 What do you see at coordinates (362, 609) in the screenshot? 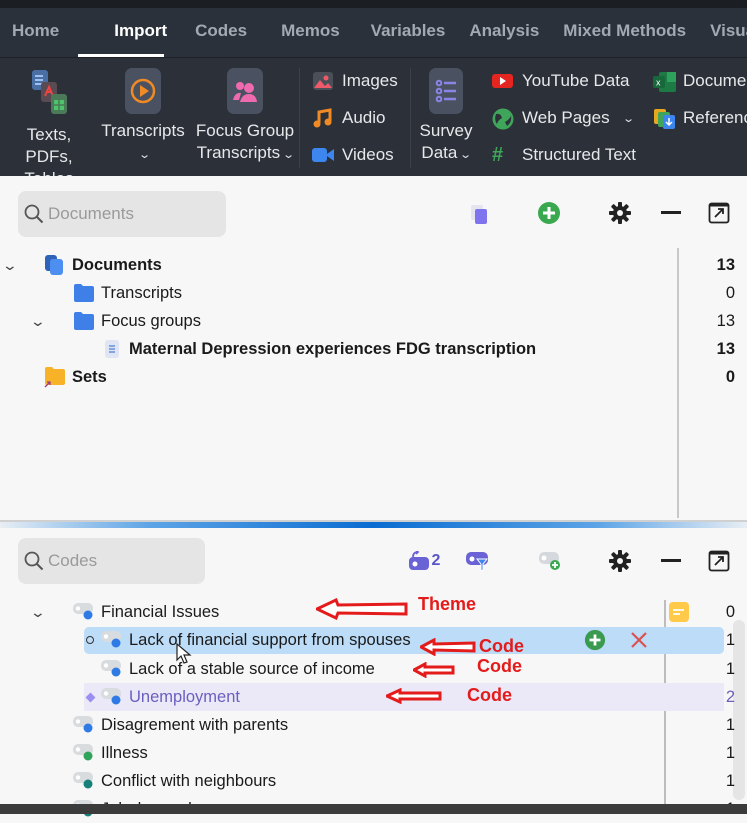
I see `annotation-arrow-theme` at bounding box center [362, 609].